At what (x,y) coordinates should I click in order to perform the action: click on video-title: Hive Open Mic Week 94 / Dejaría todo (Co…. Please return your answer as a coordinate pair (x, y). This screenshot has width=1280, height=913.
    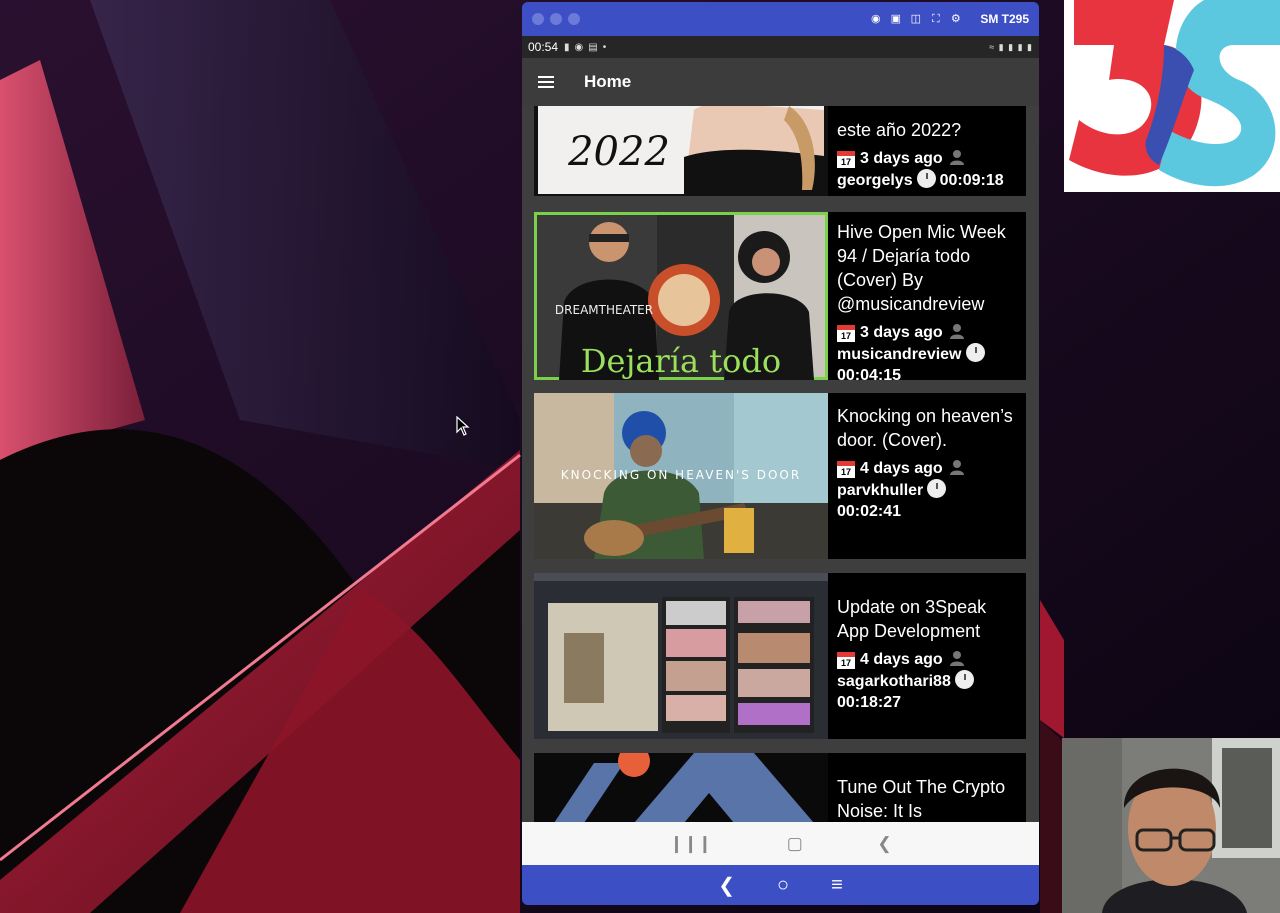
    Looking at the image, I should click on (927, 268).